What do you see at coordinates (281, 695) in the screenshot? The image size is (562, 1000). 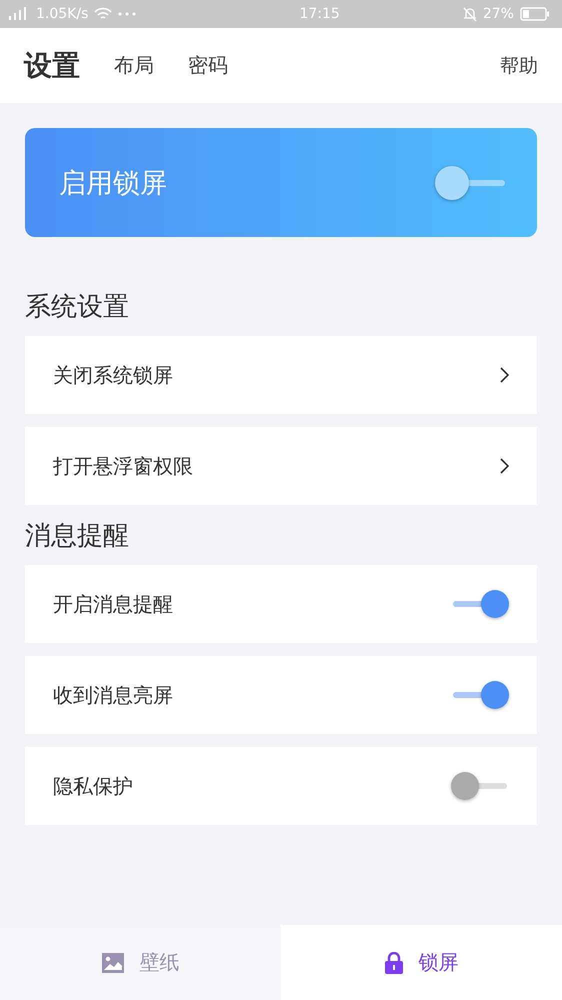 I see `settings-row: 收到消息亮屏` at bounding box center [281, 695].